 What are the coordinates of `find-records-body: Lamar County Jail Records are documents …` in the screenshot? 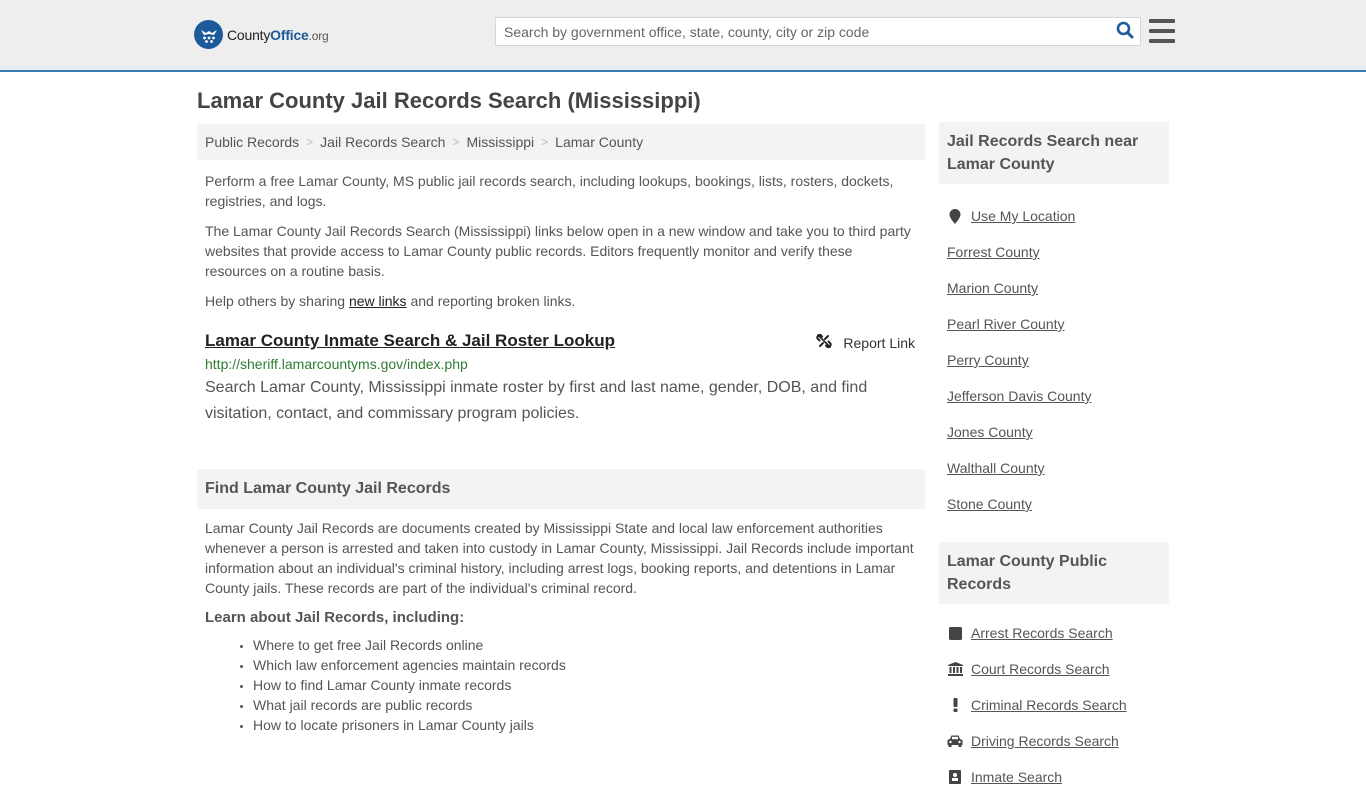 It's located at (559, 558).